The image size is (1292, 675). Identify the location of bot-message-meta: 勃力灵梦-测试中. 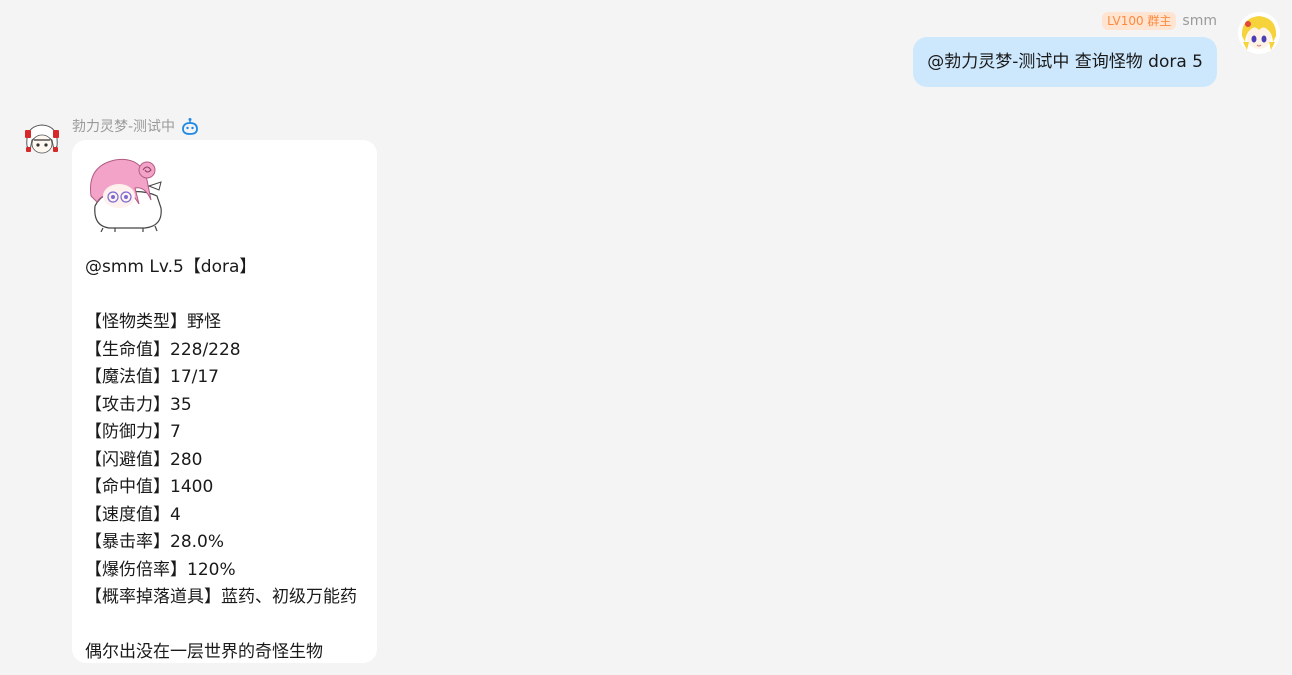
(135, 126).